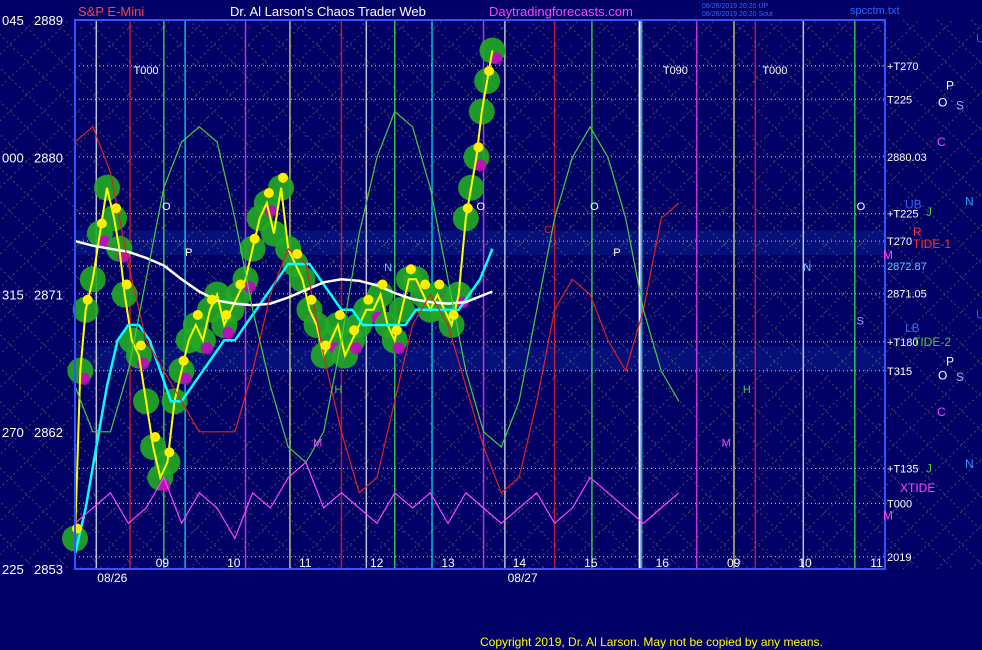 Image resolution: width=982 pixels, height=650 pixels. What do you see at coordinates (979, 38) in the screenshot?
I see `side-marker-0: U` at bounding box center [979, 38].